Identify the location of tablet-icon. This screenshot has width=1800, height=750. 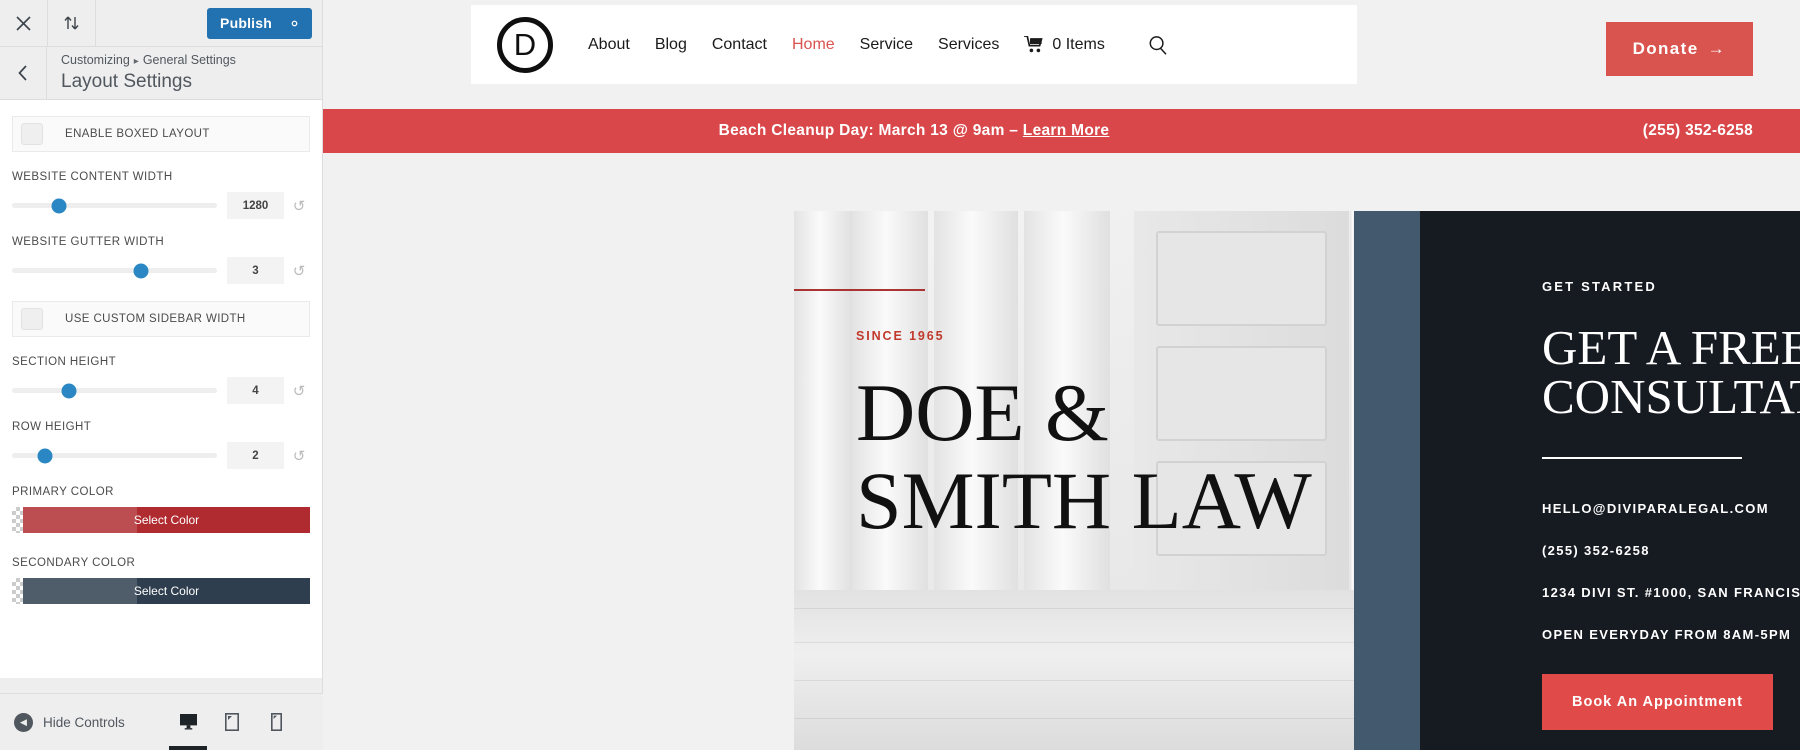
(232, 722).